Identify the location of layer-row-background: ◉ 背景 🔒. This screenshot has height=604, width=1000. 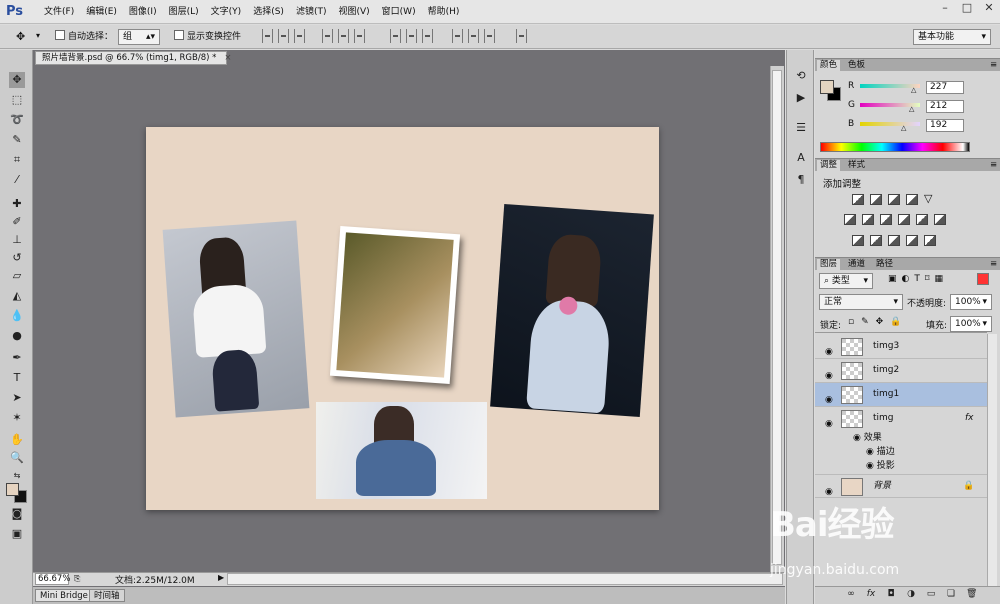
(901, 486).